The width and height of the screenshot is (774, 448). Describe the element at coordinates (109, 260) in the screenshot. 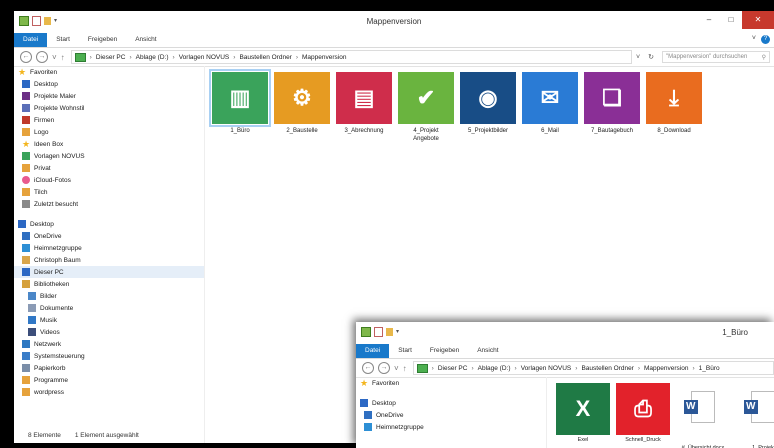

I see `nav-item-christoph-baum: Christoph Baum` at that location.